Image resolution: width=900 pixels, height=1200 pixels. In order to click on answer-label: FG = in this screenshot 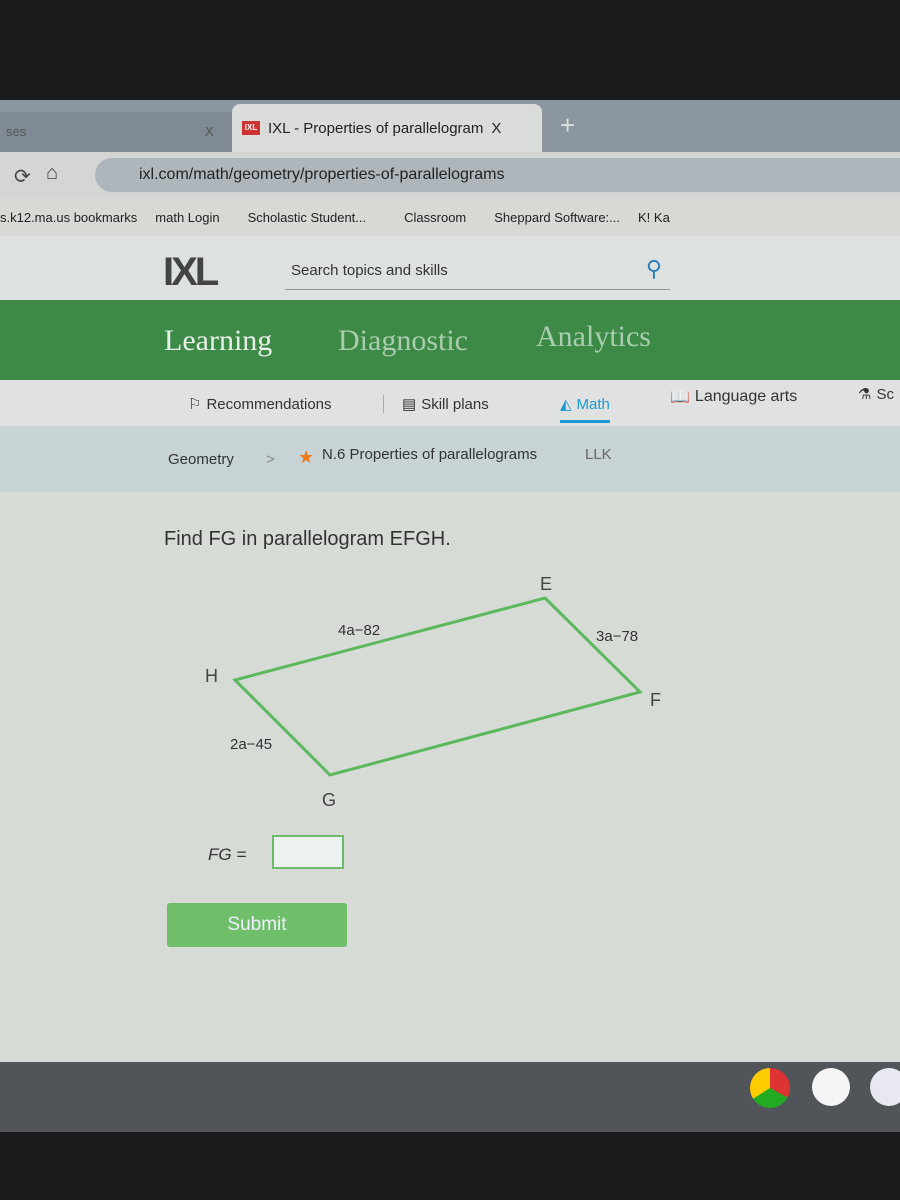, I will do `click(227, 854)`.